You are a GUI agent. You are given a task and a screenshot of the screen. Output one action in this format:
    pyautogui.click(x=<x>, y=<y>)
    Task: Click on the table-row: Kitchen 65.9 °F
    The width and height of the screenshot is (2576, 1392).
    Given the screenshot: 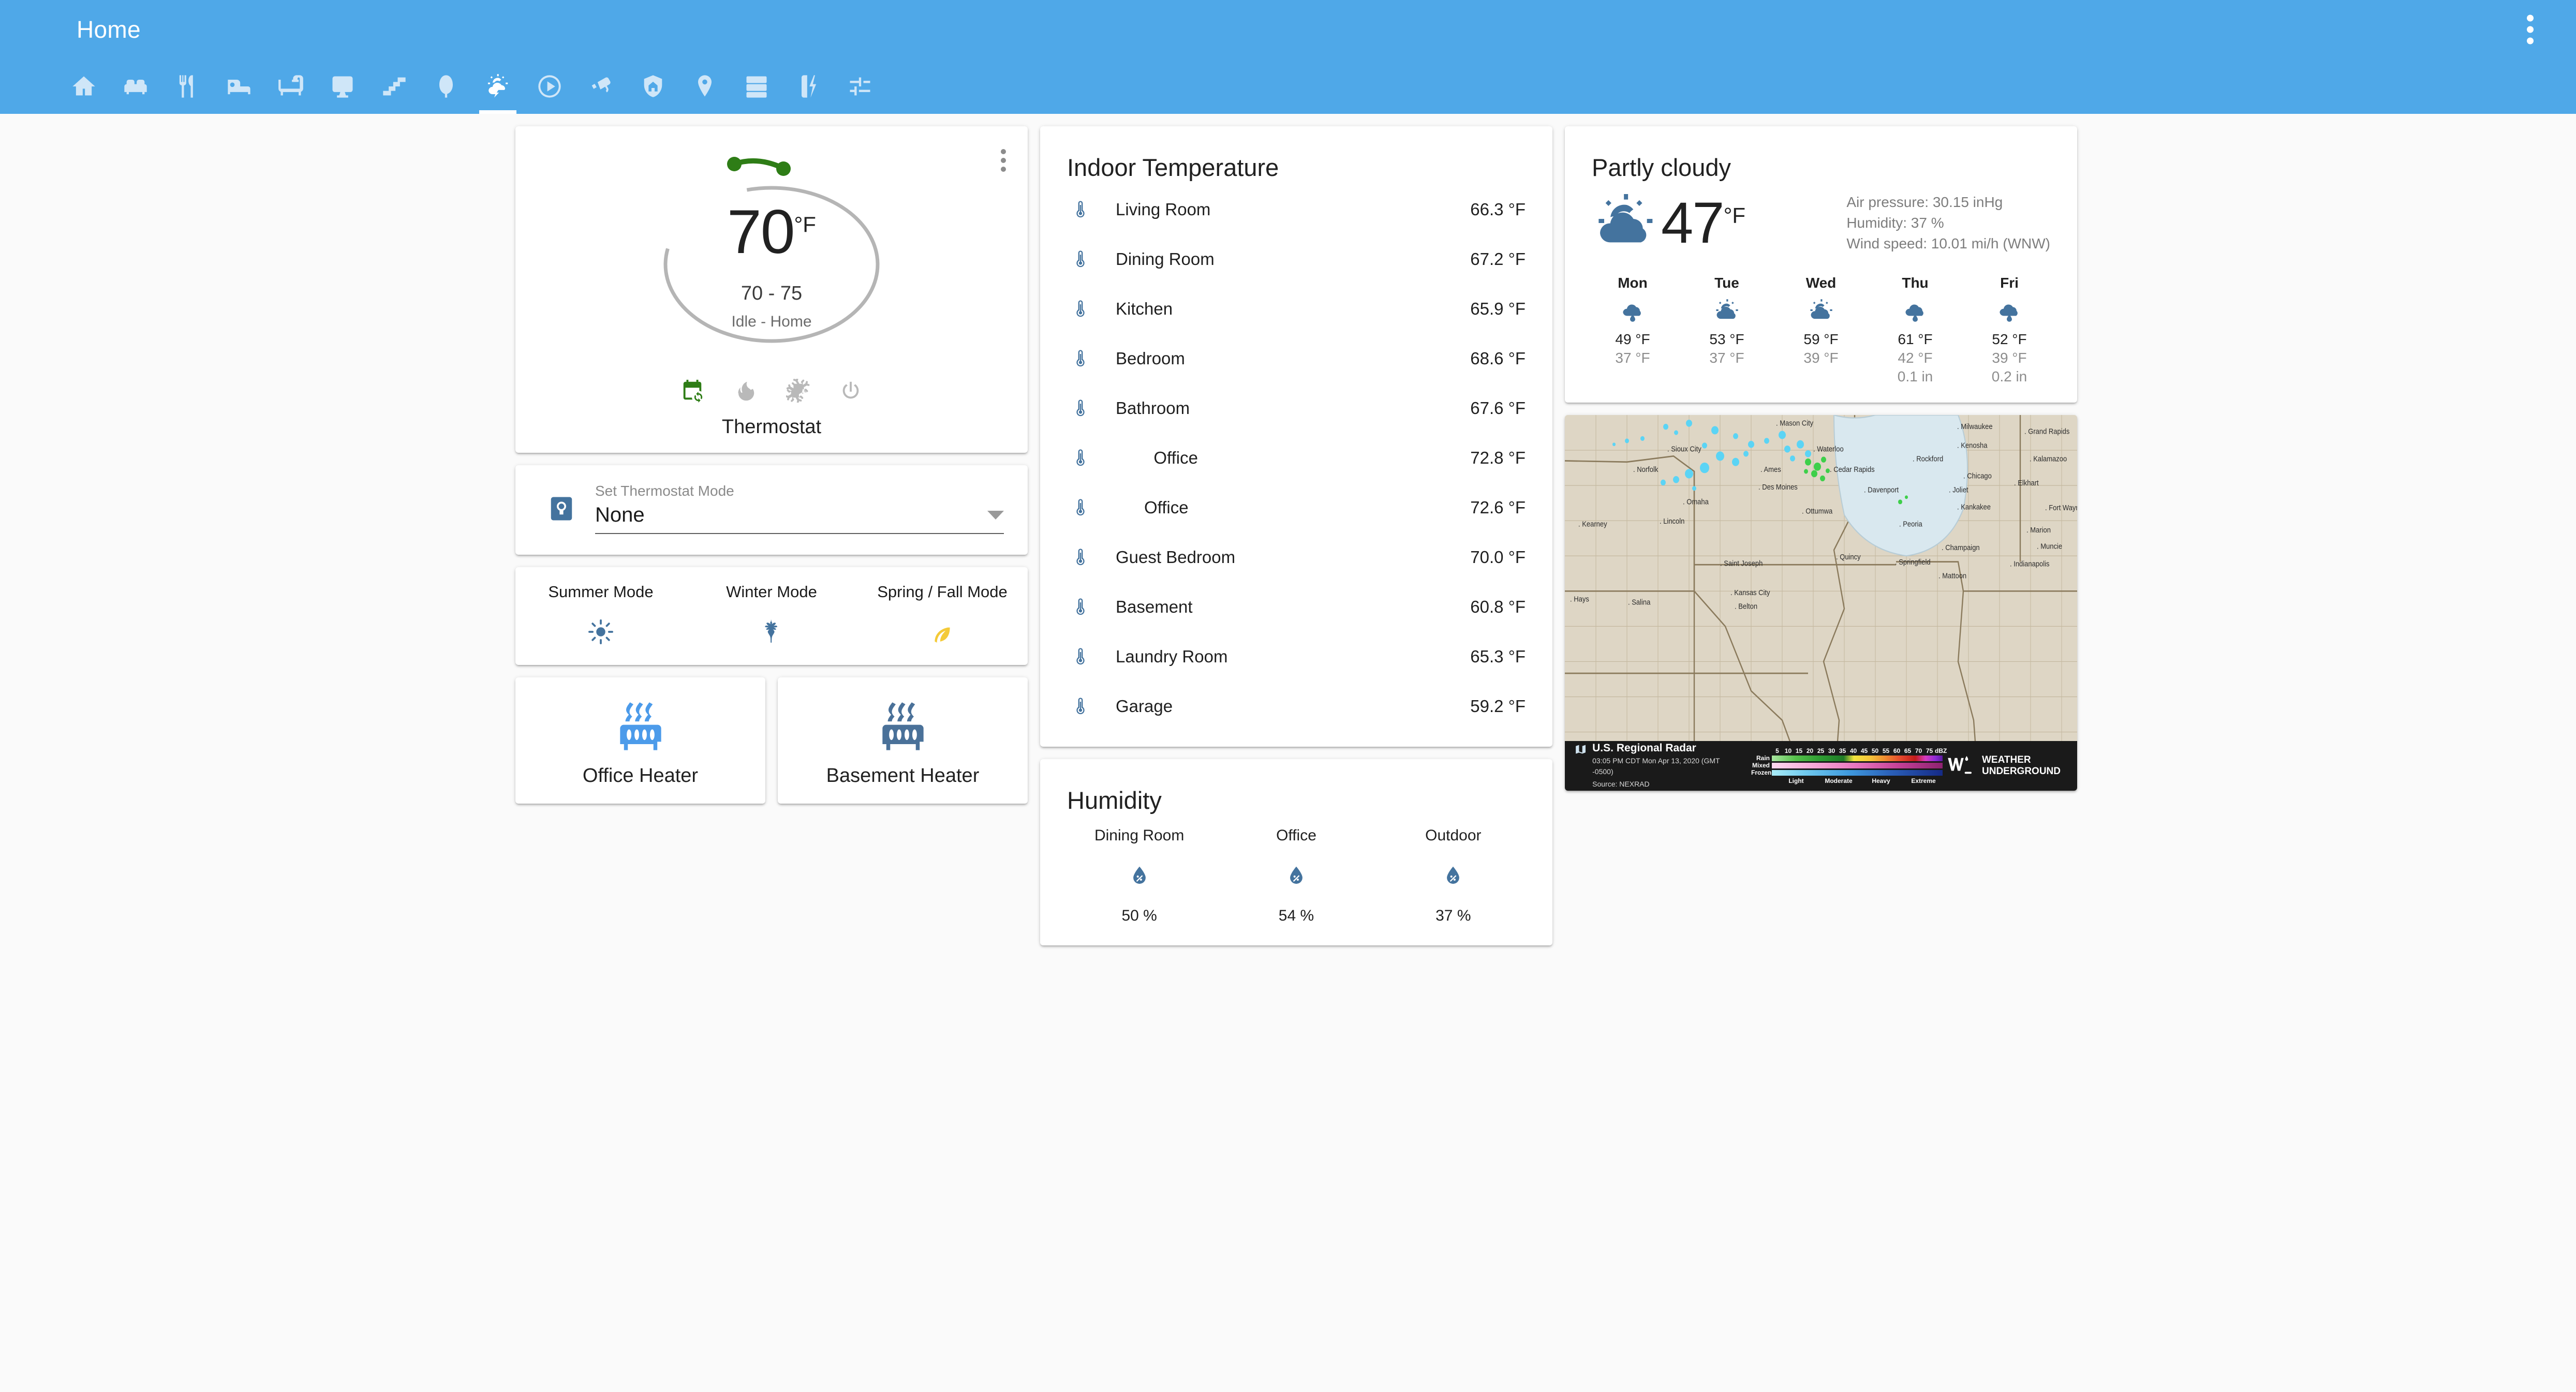 What is the action you would take?
    pyautogui.click(x=1296, y=309)
    